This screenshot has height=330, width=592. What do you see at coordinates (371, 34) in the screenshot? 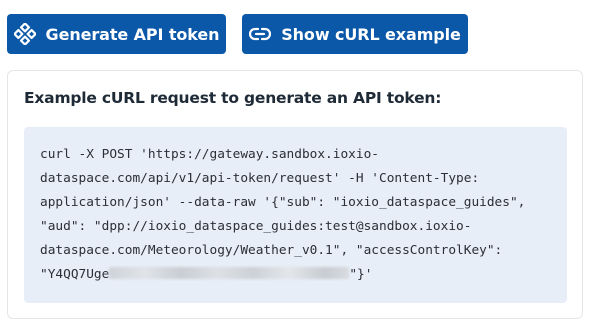
I see `show-curl-example-label: Show cURL example` at bounding box center [371, 34].